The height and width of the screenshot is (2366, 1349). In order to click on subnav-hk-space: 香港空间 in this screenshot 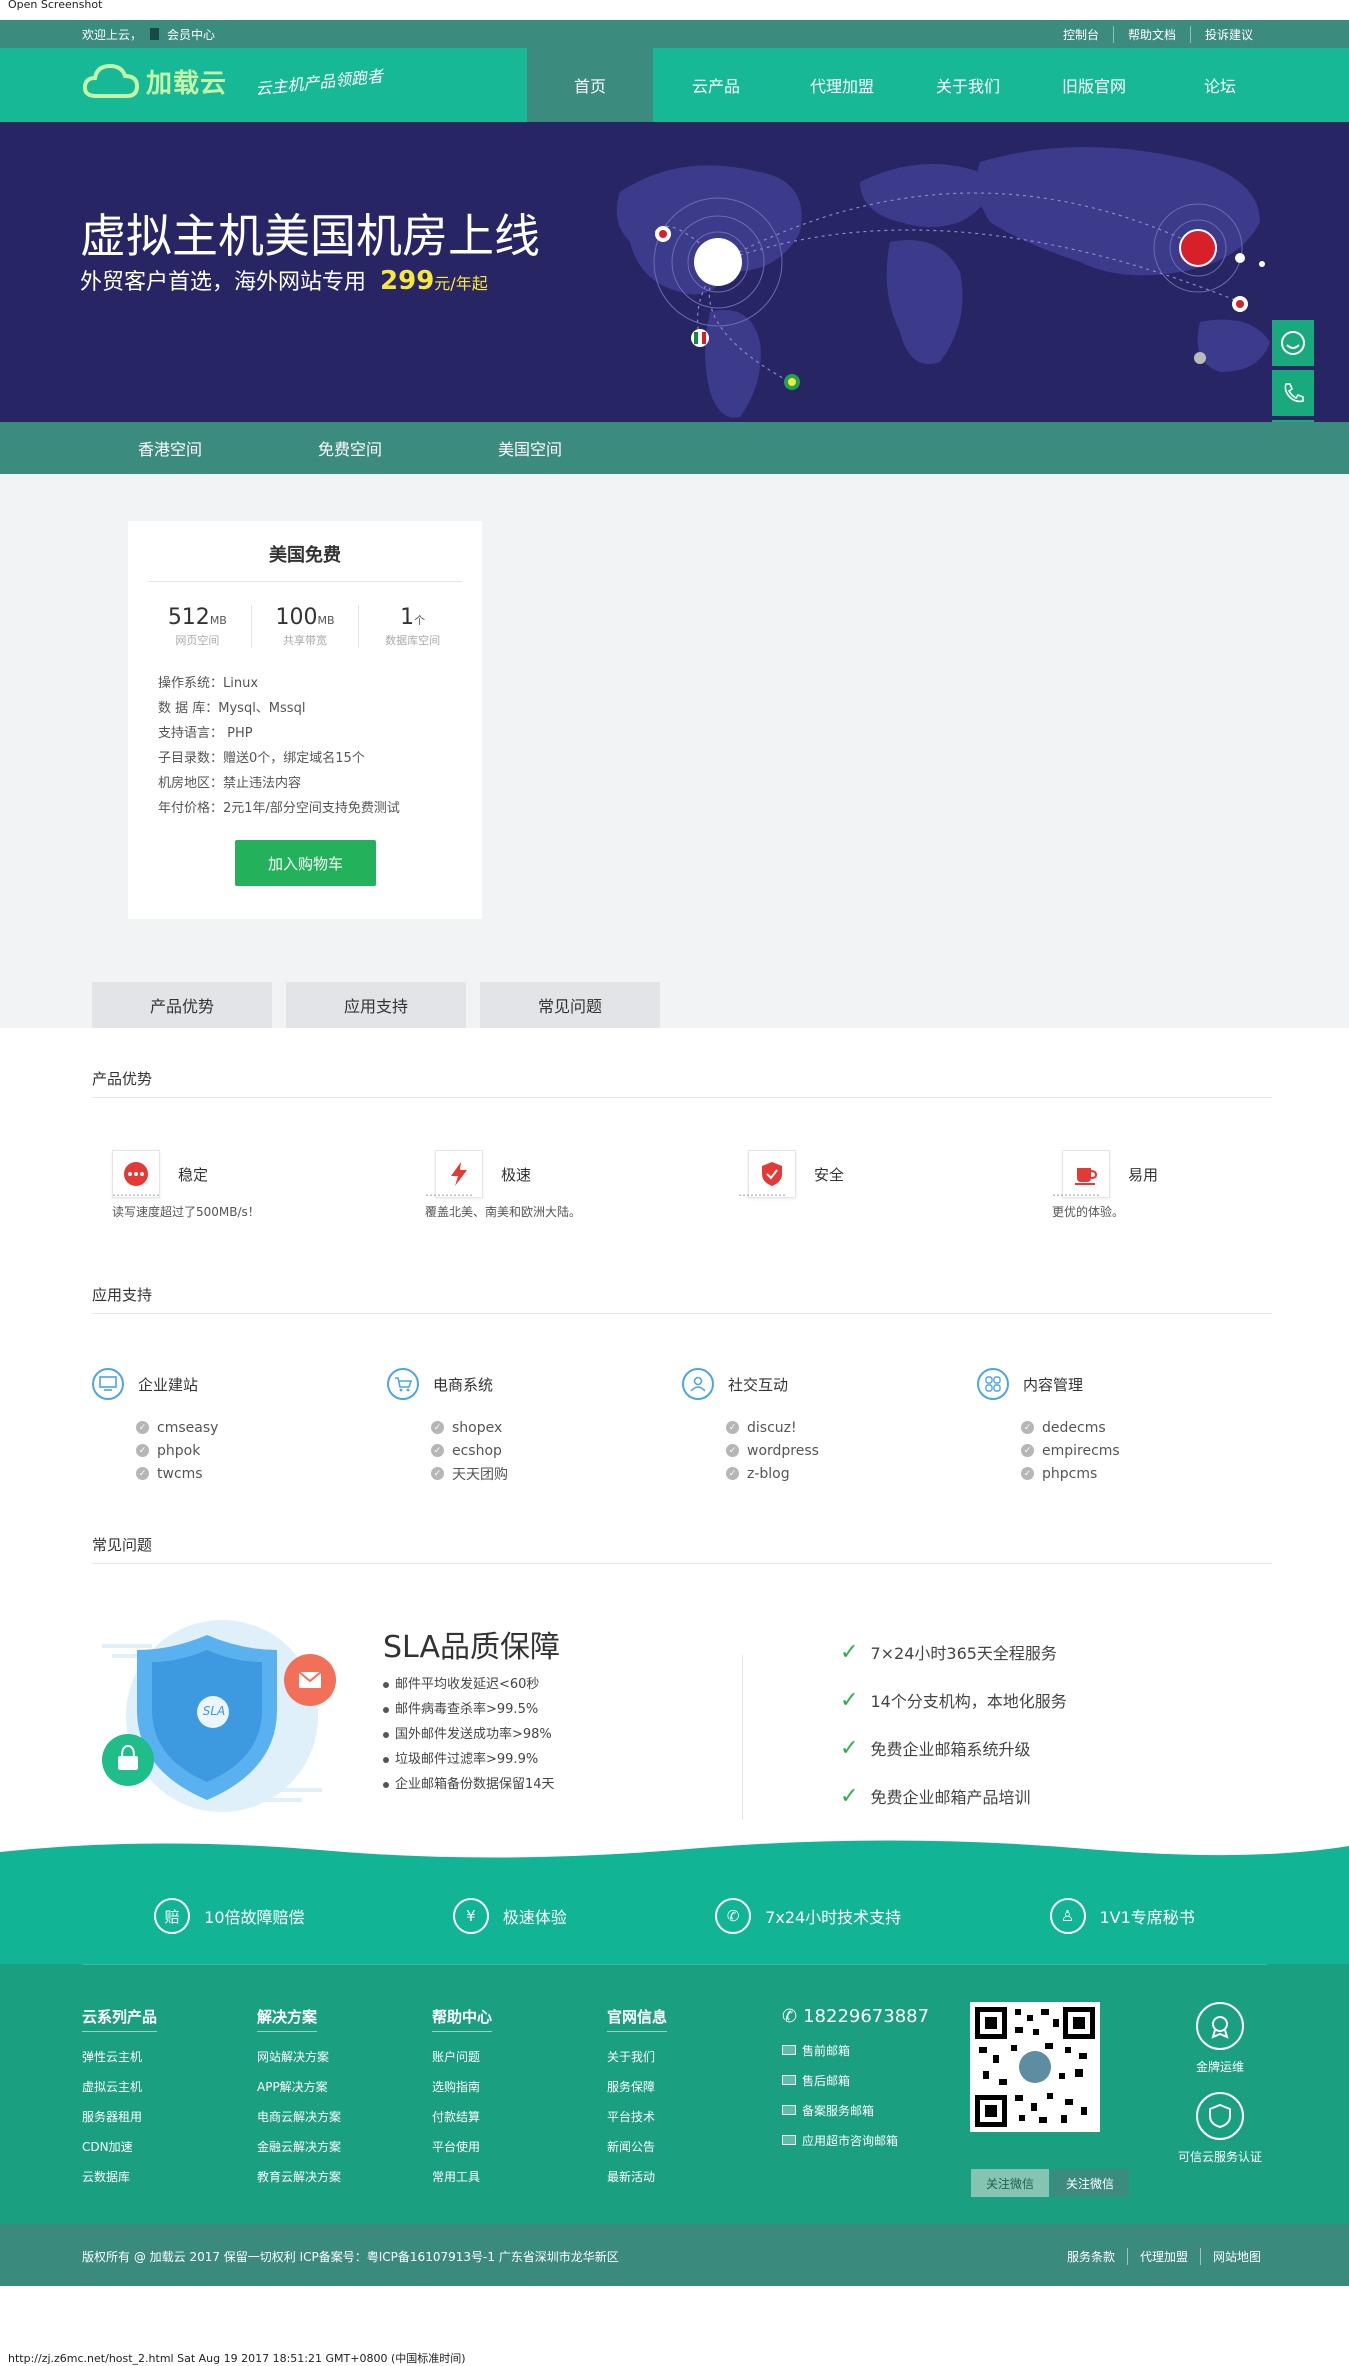, I will do `click(170, 448)`.